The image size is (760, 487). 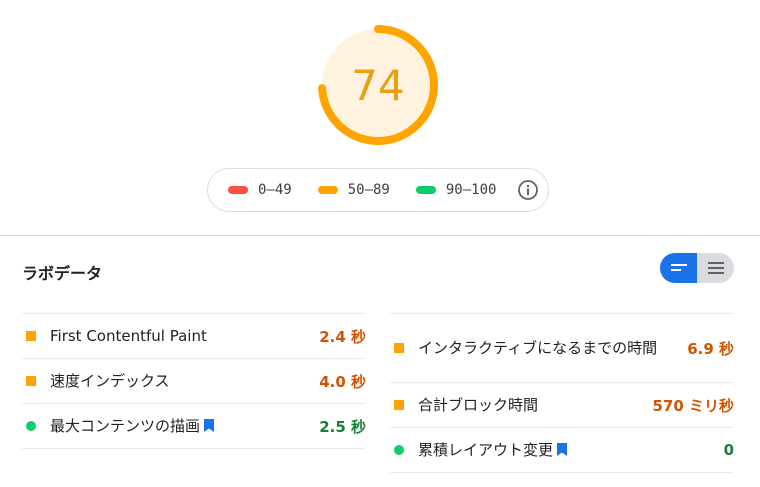 I want to click on metric-label: 速度インデックス, so click(x=110, y=381).